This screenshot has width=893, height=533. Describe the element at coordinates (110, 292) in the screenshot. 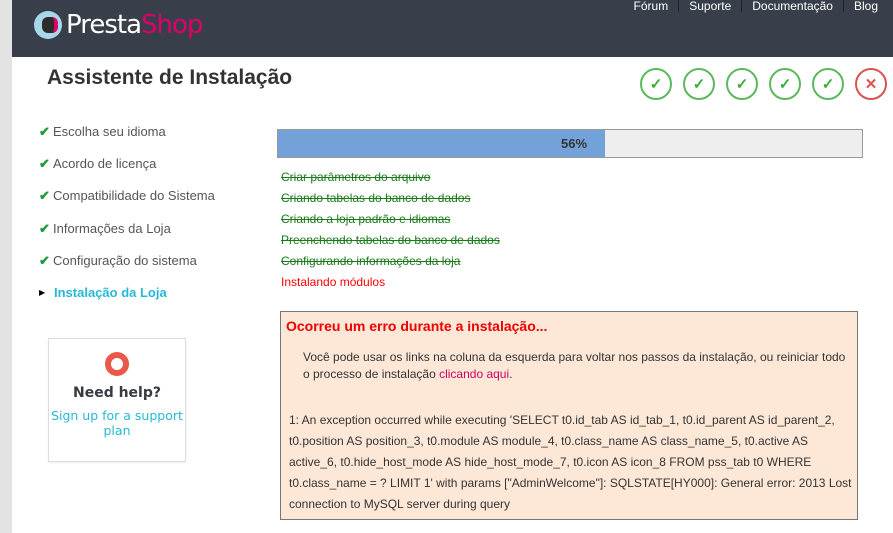

I see `step-label: Instalação da Loja` at that location.